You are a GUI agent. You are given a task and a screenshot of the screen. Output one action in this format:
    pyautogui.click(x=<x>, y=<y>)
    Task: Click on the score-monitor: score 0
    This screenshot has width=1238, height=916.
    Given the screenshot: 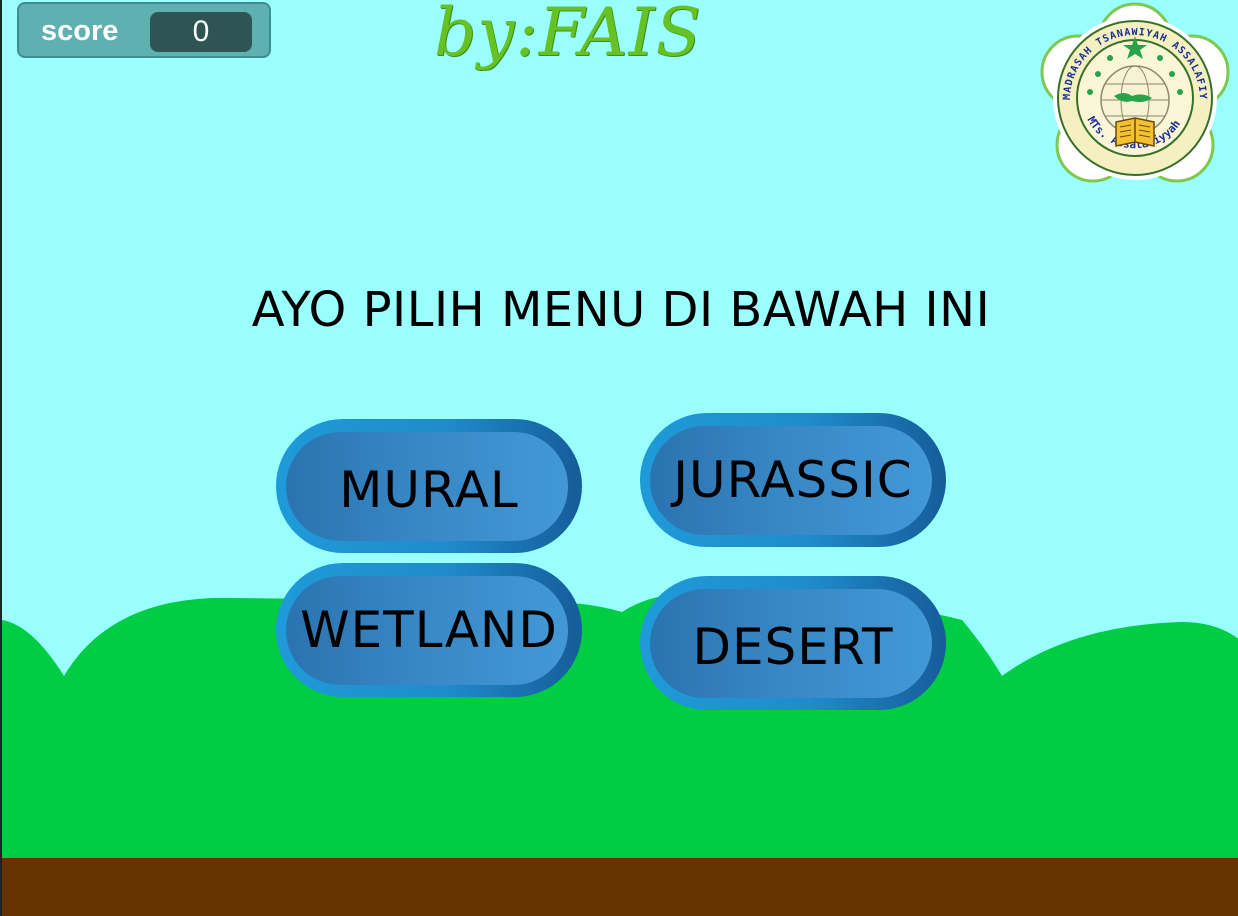 What is the action you would take?
    pyautogui.click(x=144, y=30)
    